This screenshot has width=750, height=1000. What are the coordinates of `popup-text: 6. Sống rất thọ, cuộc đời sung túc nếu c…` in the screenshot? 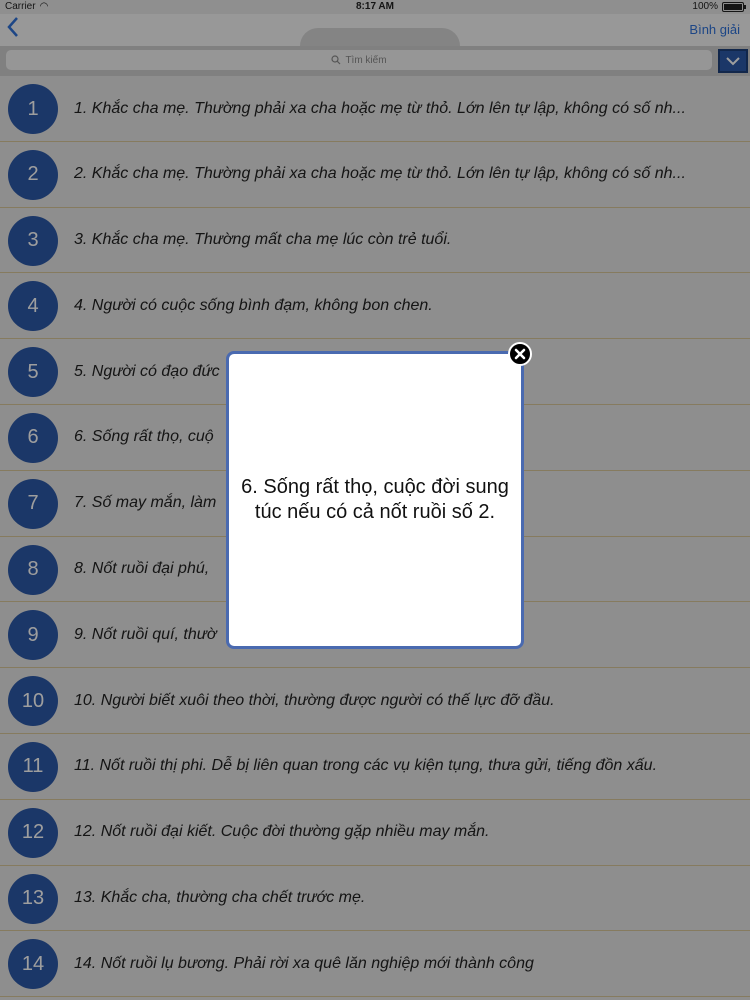 It's located at (375, 499).